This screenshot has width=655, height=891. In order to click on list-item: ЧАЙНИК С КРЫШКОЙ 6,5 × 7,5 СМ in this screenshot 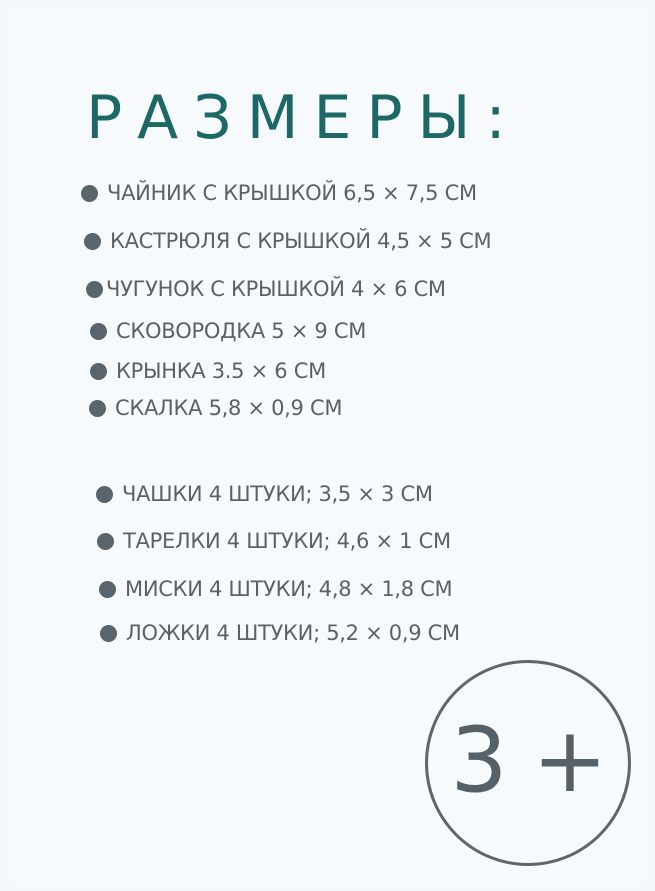, I will do `click(279, 193)`.